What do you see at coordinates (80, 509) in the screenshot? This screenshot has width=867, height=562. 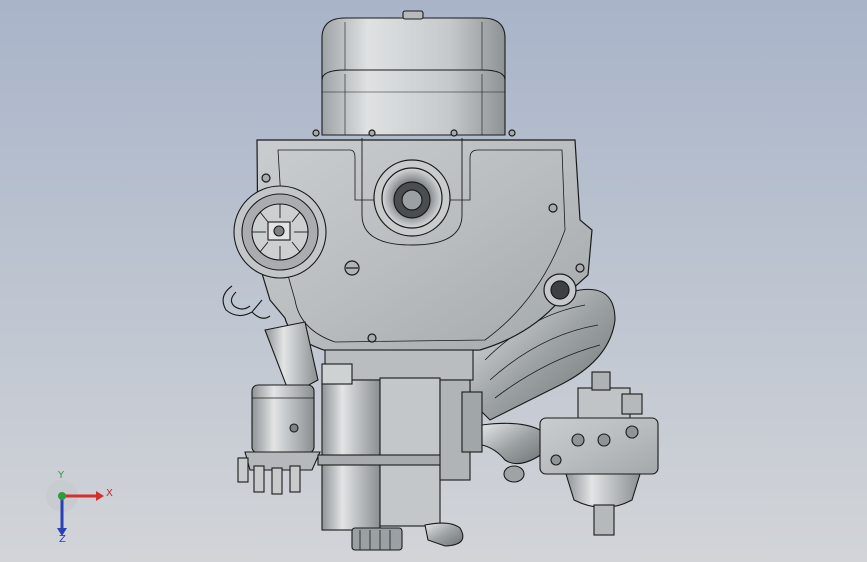 I see `coordinate-triad: X Y Z` at bounding box center [80, 509].